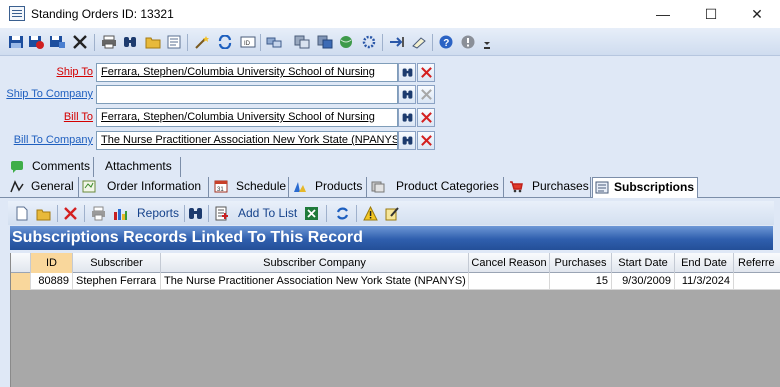 The width and height of the screenshot is (780, 387). What do you see at coordinates (419, 42) in the screenshot?
I see `attach-icon` at bounding box center [419, 42].